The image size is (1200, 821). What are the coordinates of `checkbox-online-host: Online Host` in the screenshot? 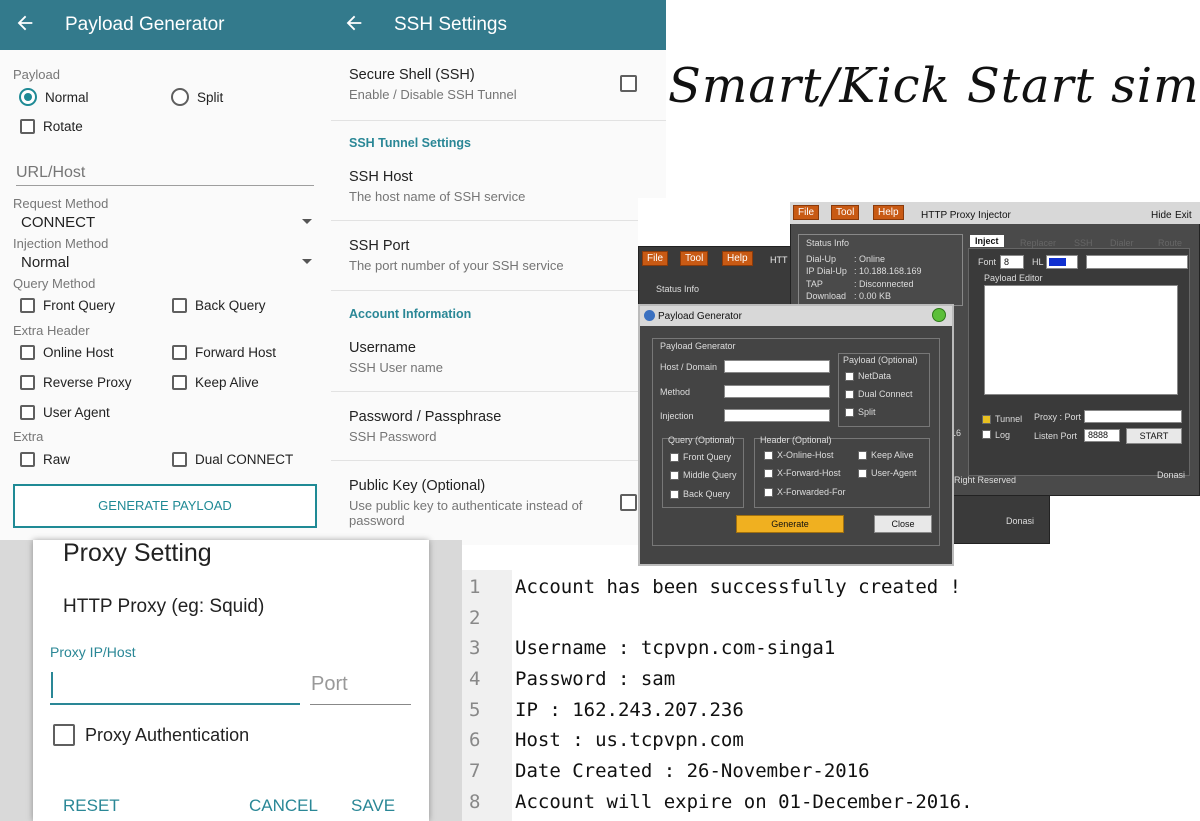 It's located at (67, 352).